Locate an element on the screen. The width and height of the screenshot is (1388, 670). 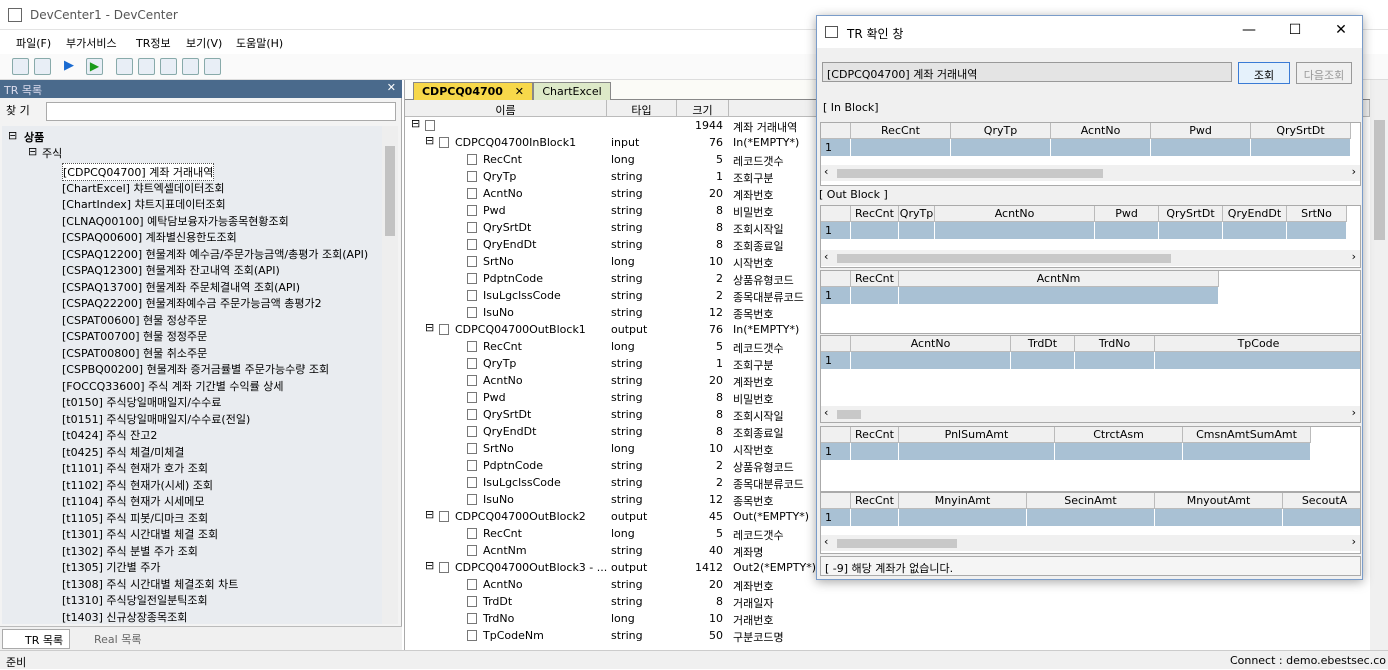
grid-column-header: SecoutA is located at coordinates (1321, 501).